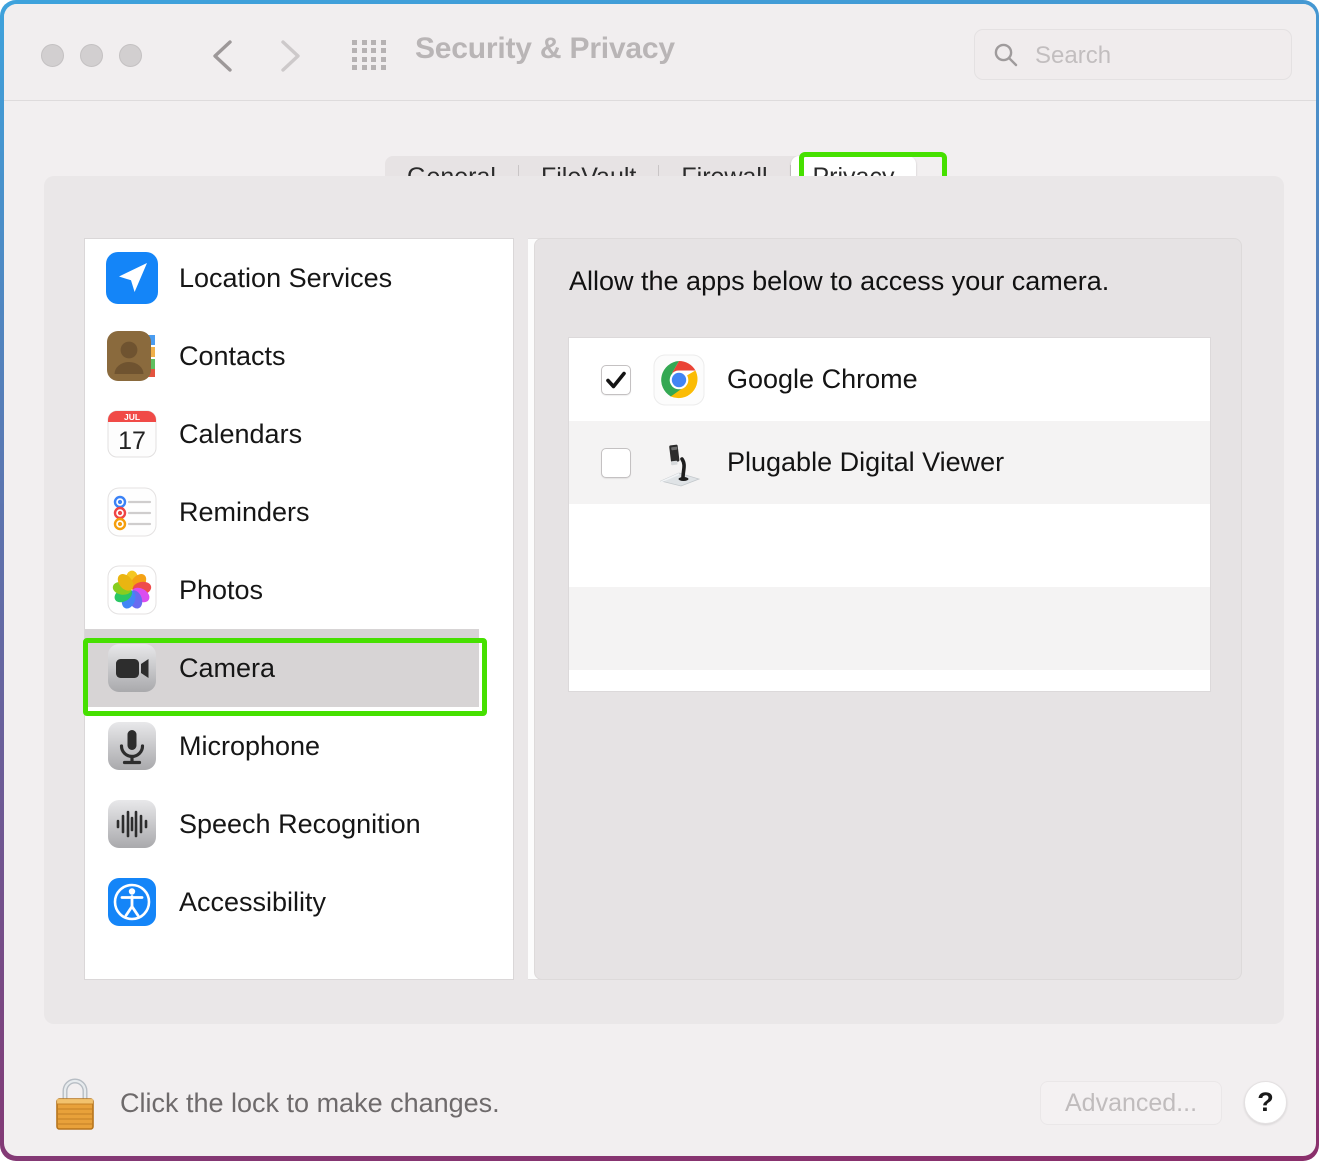  What do you see at coordinates (132, 590) in the screenshot?
I see `photos-icon` at bounding box center [132, 590].